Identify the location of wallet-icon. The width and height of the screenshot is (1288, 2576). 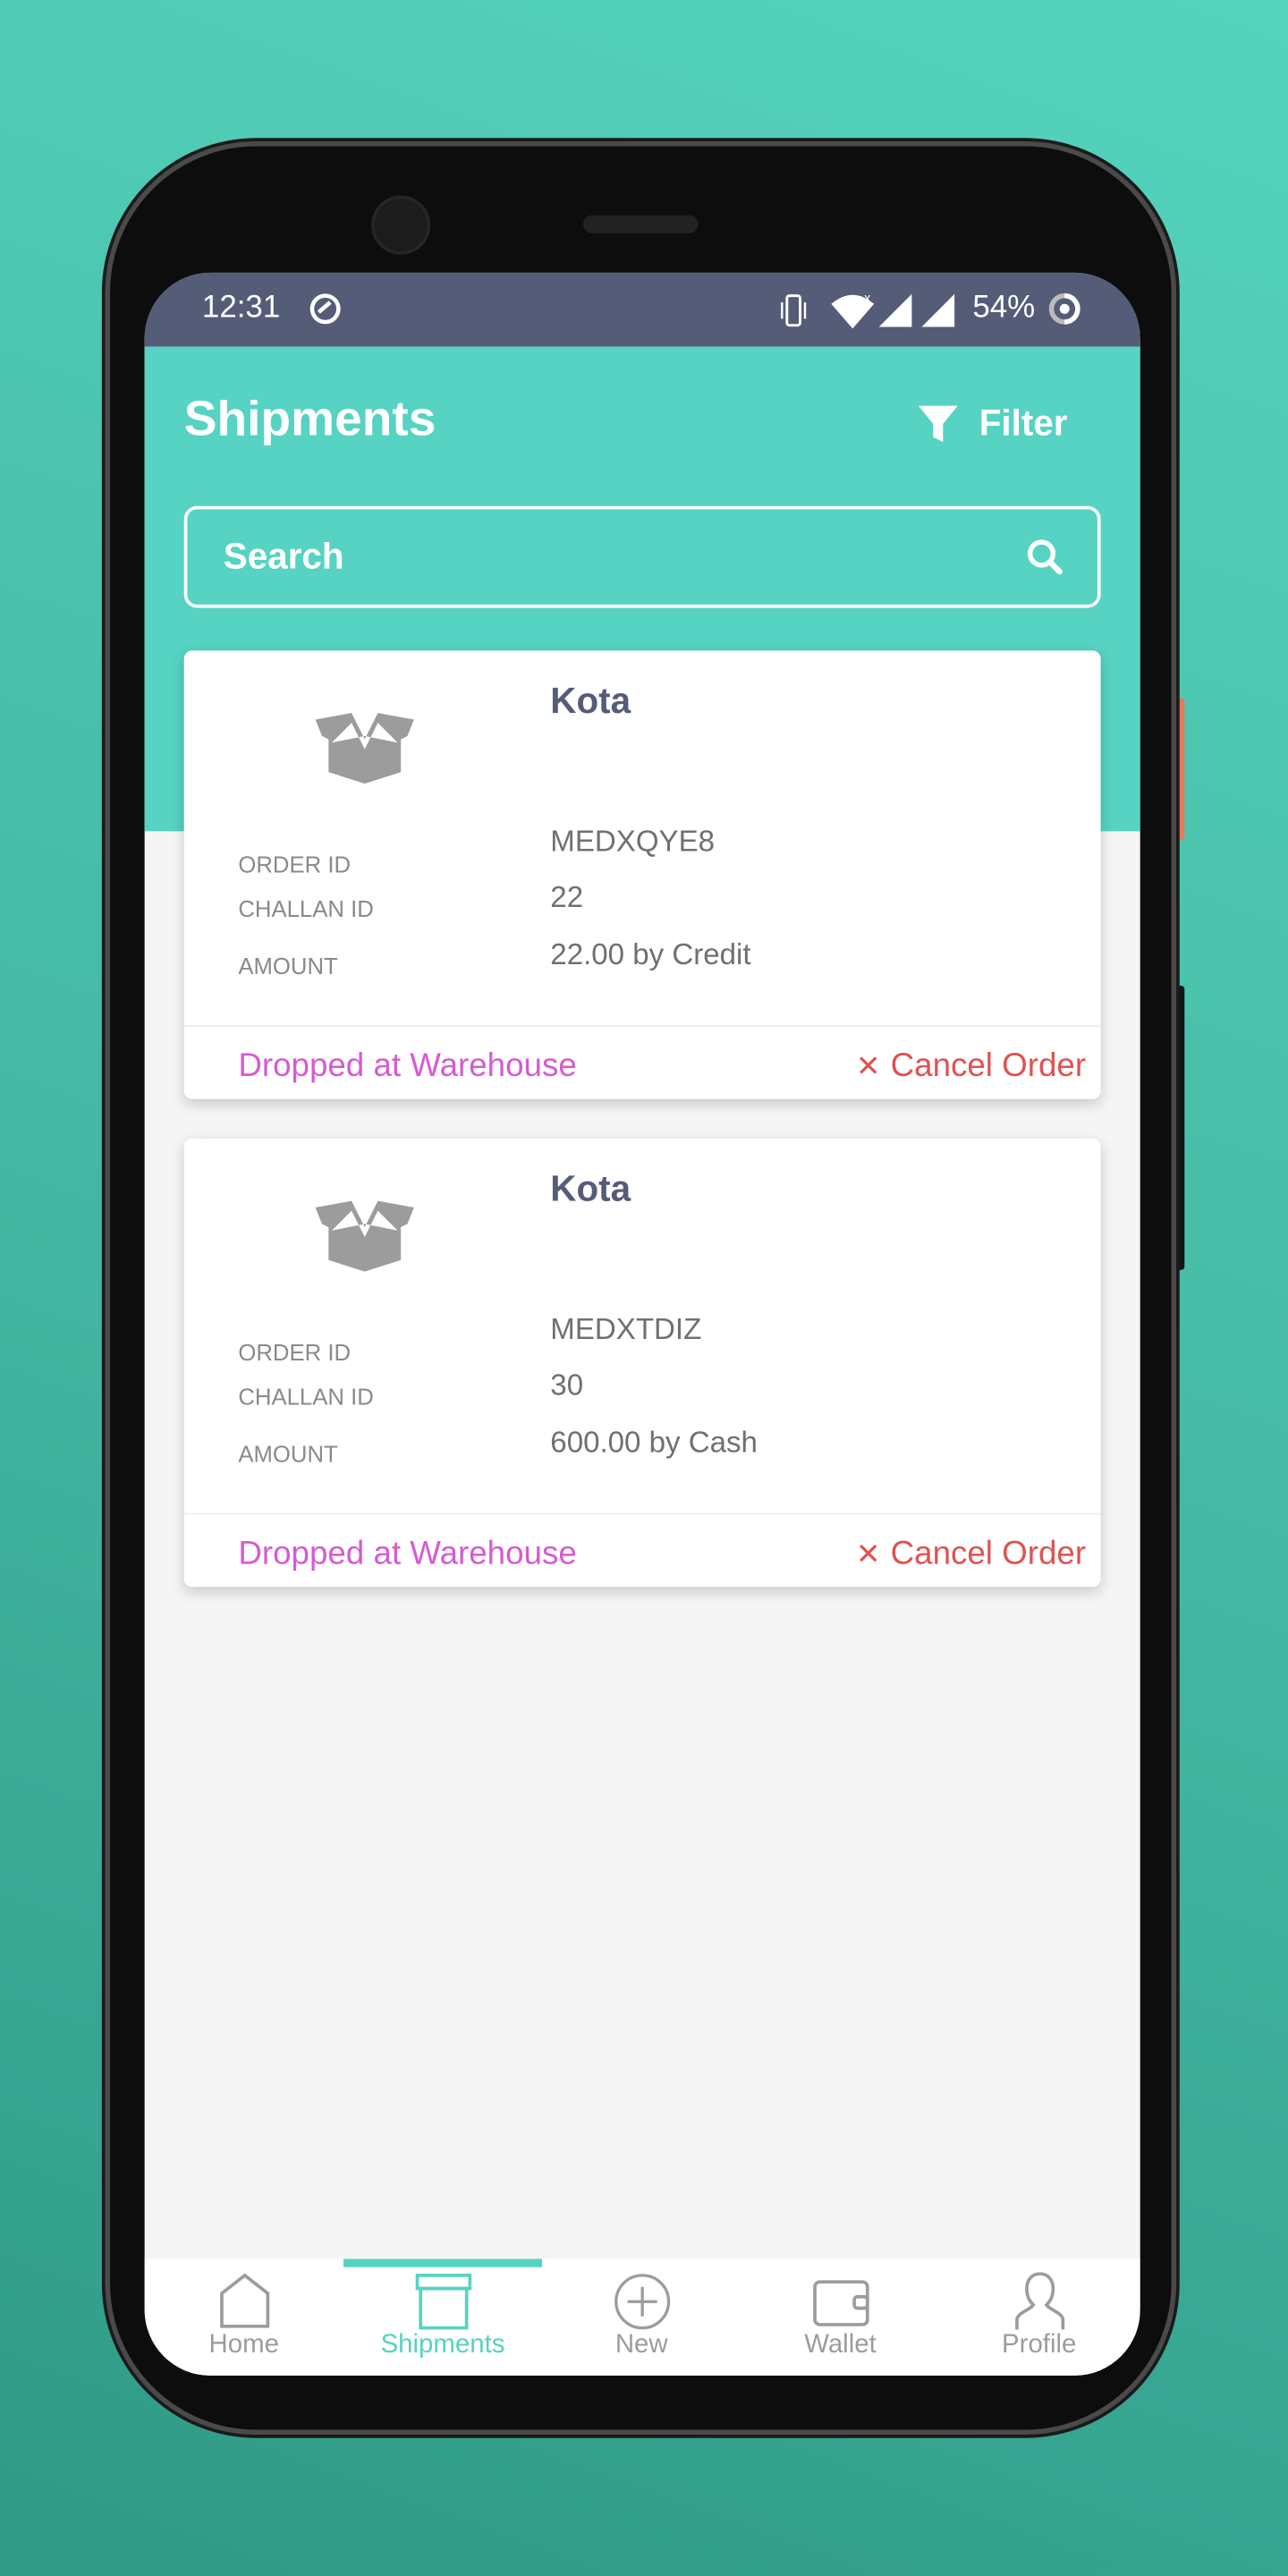
(840, 2303).